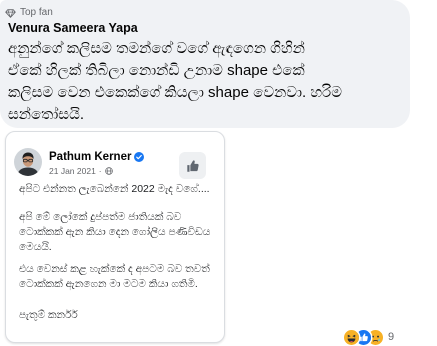  What do you see at coordinates (48, 315) in the screenshot?
I see `post-text-line: පැතුම් කර්නර්` at bounding box center [48, 315].